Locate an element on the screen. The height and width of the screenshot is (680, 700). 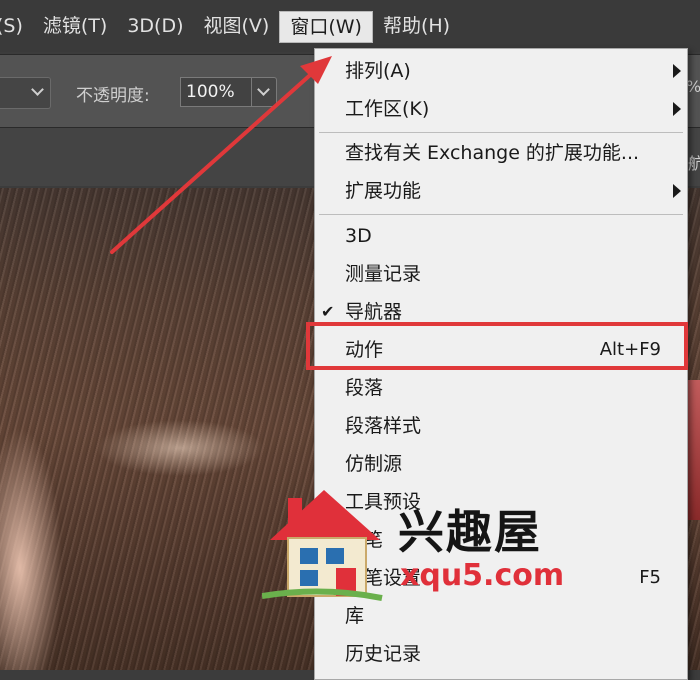
shortcut-label: F5 is located at coordinates (650, 577).